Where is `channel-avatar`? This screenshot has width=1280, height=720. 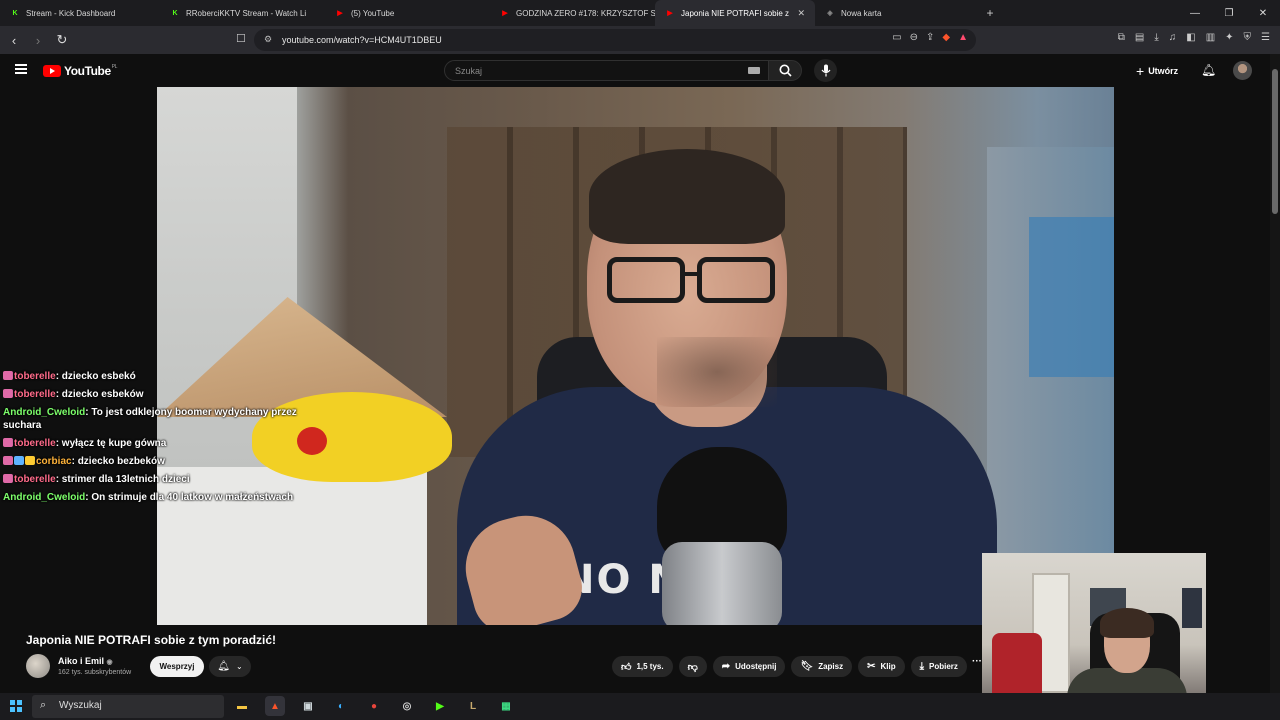
channel-avatar is located at coordinates (38, 666).